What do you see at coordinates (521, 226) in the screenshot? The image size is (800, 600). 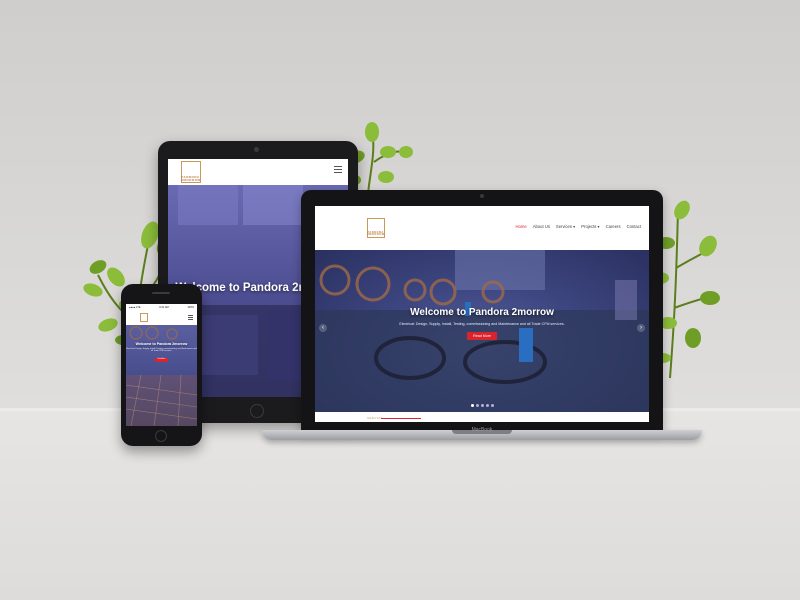 I see `nav-home: Home` at bounding box center [521, 226].